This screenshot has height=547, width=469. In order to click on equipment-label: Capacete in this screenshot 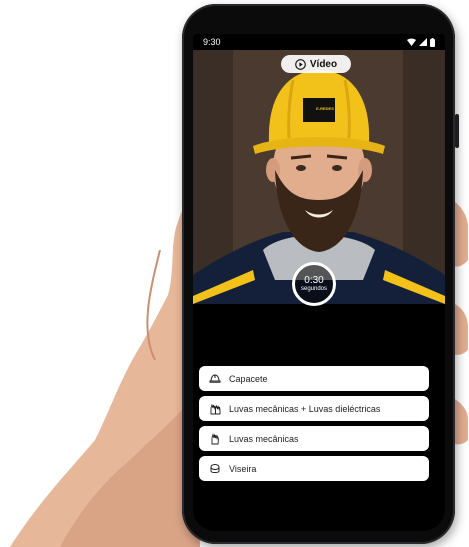, I will do `click(248, 378)`.